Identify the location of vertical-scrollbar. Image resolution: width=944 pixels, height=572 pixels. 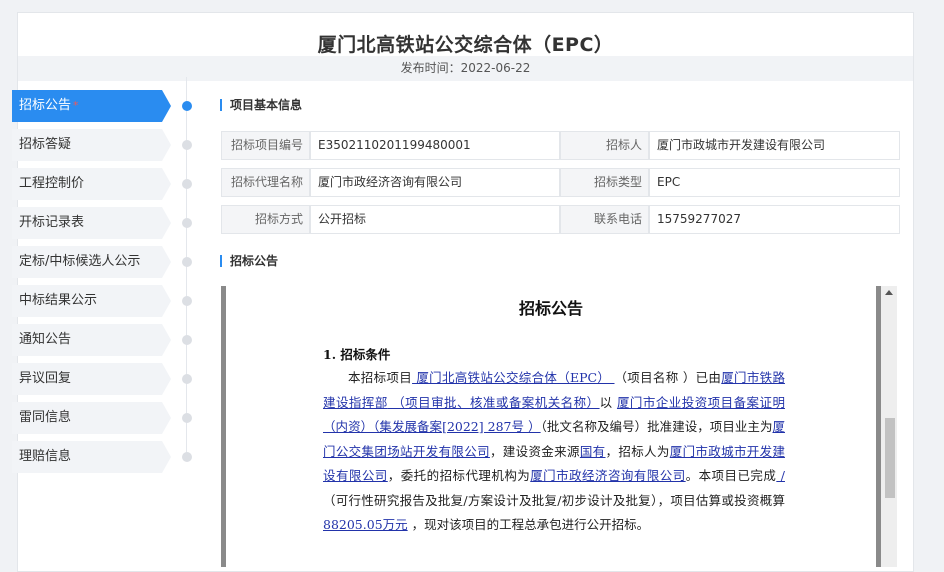
(889, 426).